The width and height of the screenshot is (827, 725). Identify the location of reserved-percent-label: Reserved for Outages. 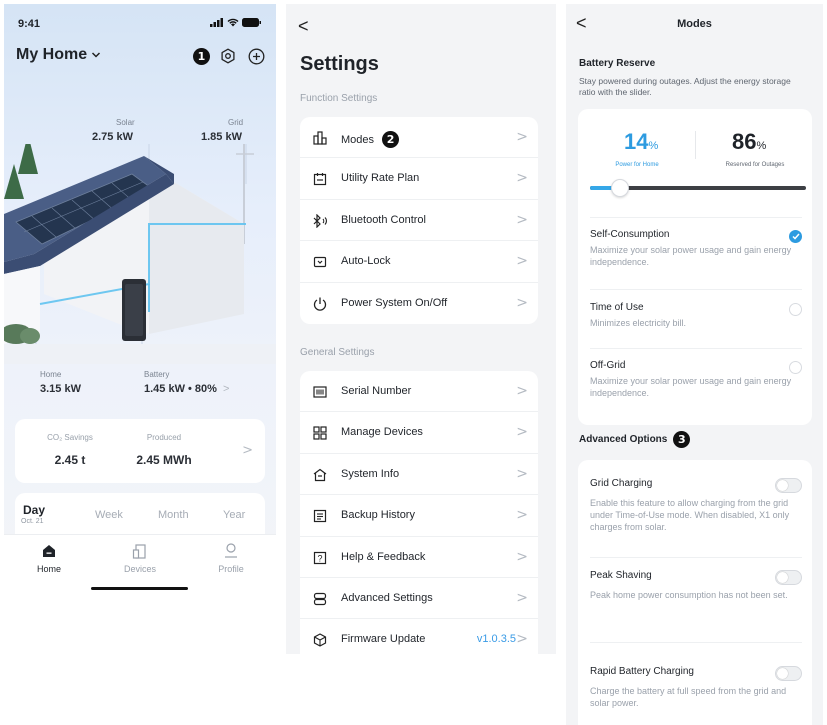
(755, 165).